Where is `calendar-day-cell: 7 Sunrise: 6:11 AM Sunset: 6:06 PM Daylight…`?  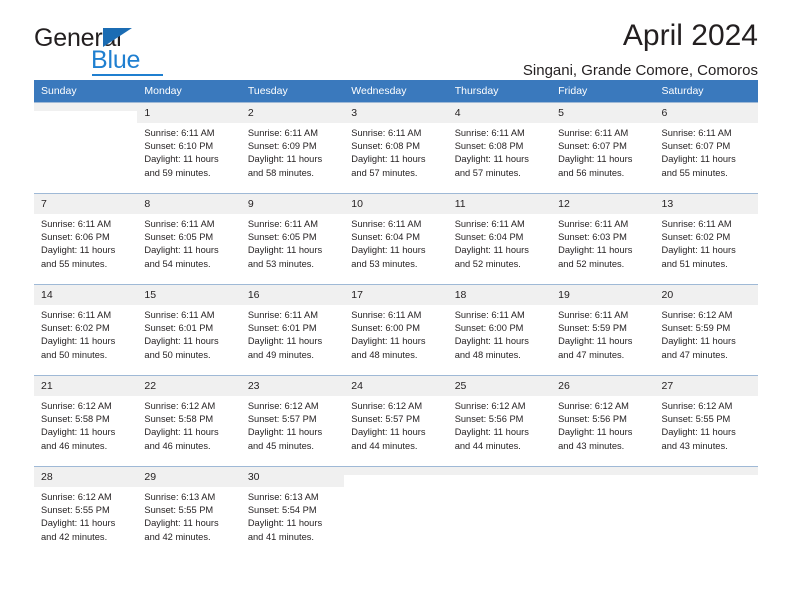 calendar-day-cell: 7 Sunrise: 6:11 AM Sunset: 6:06 PM Daylight… is located at coordinates (86, 239).